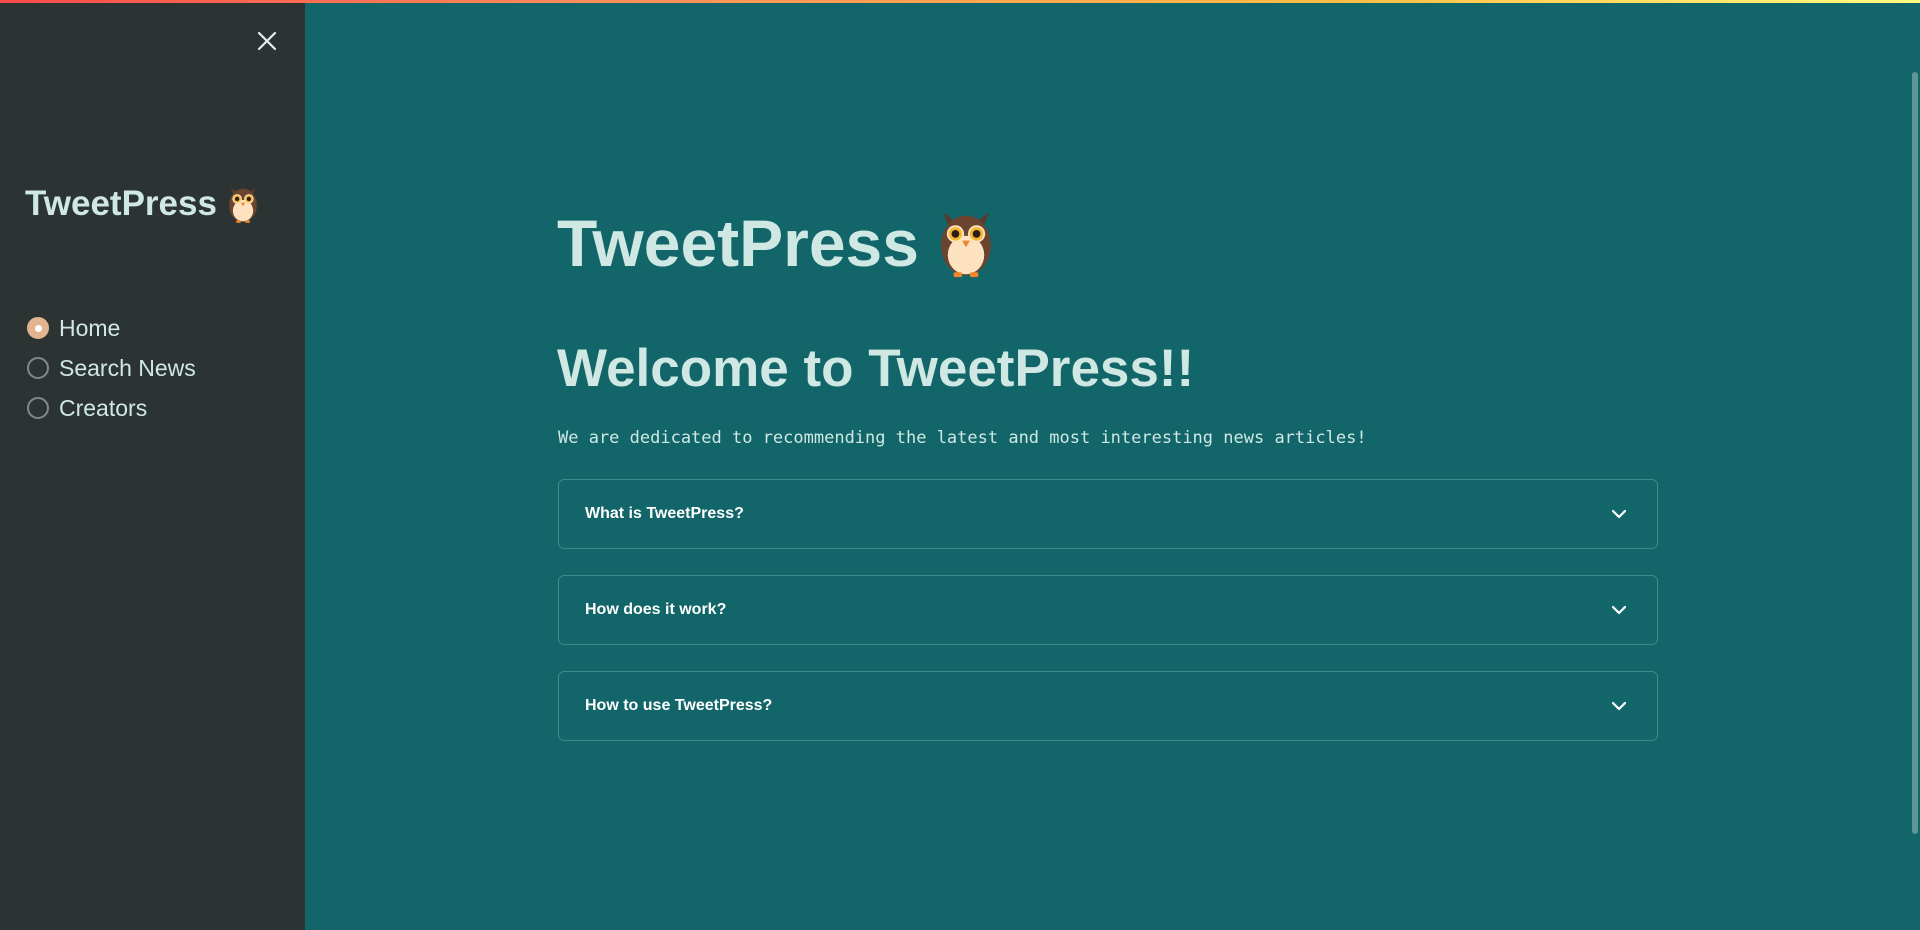  I want to click on sidebar-title: TweetPress, so click(142, 204).